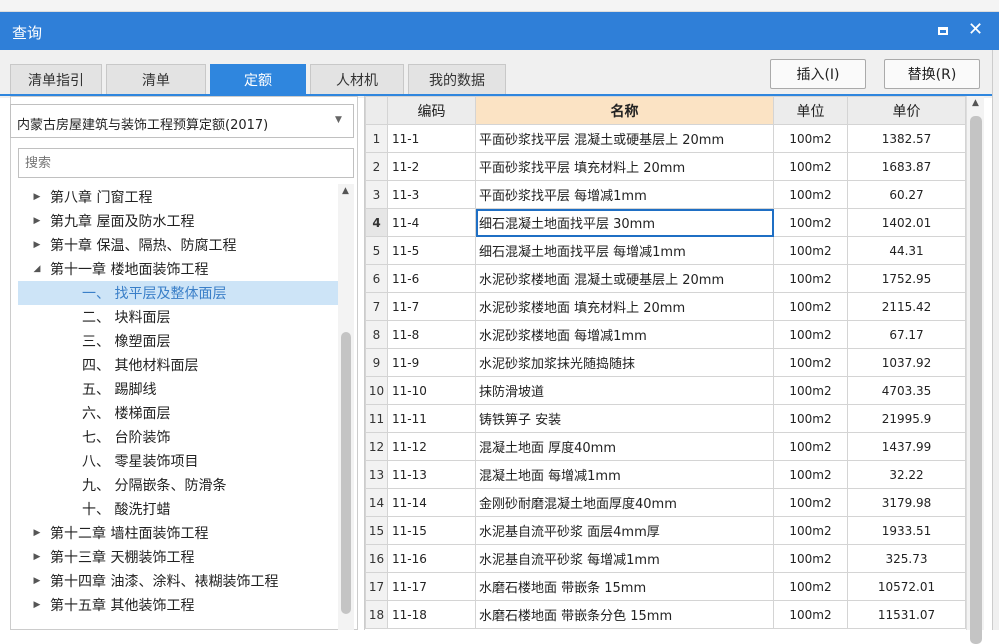 The image size is (999, 644). What do you see at coordinates (431, 614) in the screenshot?
I see `code-cell: 11-18` at bounding box center [431, 614].